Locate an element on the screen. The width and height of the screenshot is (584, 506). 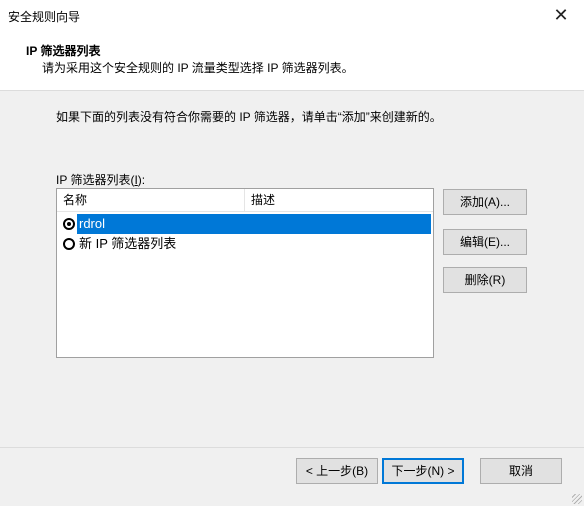
page-title: IP 筛选器列表 is located at coordinates (63, 51).